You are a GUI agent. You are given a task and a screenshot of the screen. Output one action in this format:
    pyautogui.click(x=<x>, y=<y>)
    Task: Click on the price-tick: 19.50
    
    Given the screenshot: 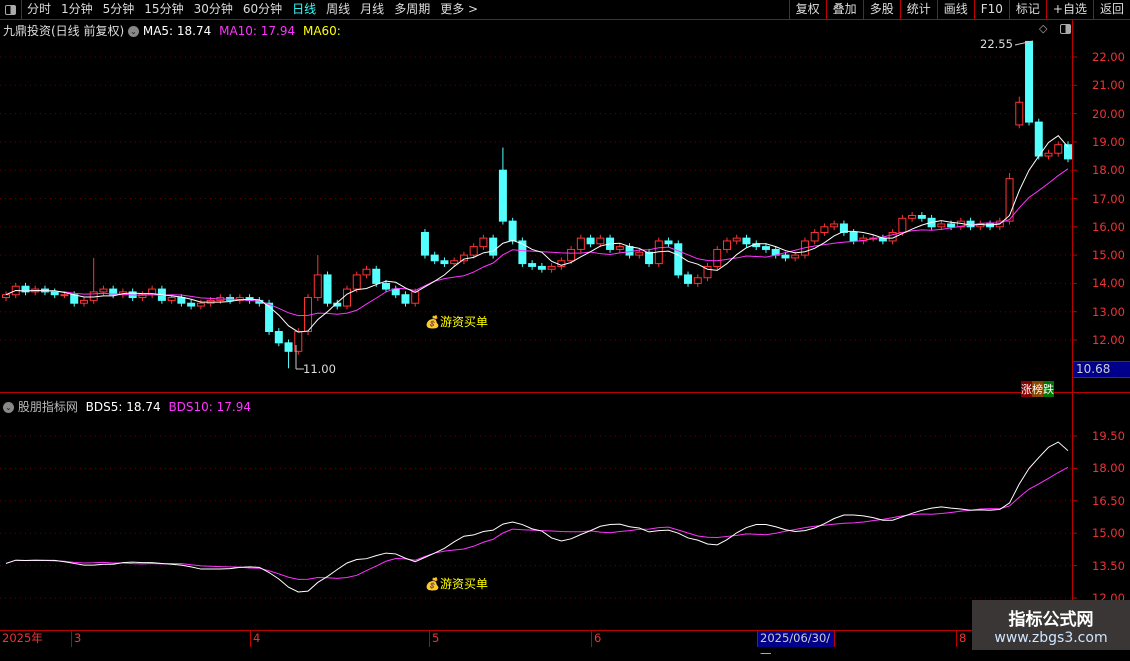 What is the action you would take?
    pyautogui.click(x=1108, y=436)
    